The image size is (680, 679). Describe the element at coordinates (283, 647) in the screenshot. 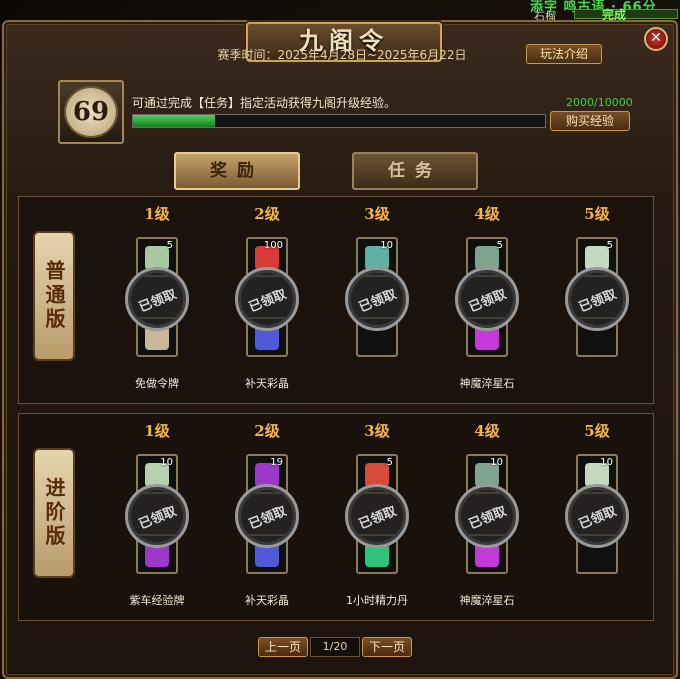

I see `prev-page-button: 上一页` at that location.